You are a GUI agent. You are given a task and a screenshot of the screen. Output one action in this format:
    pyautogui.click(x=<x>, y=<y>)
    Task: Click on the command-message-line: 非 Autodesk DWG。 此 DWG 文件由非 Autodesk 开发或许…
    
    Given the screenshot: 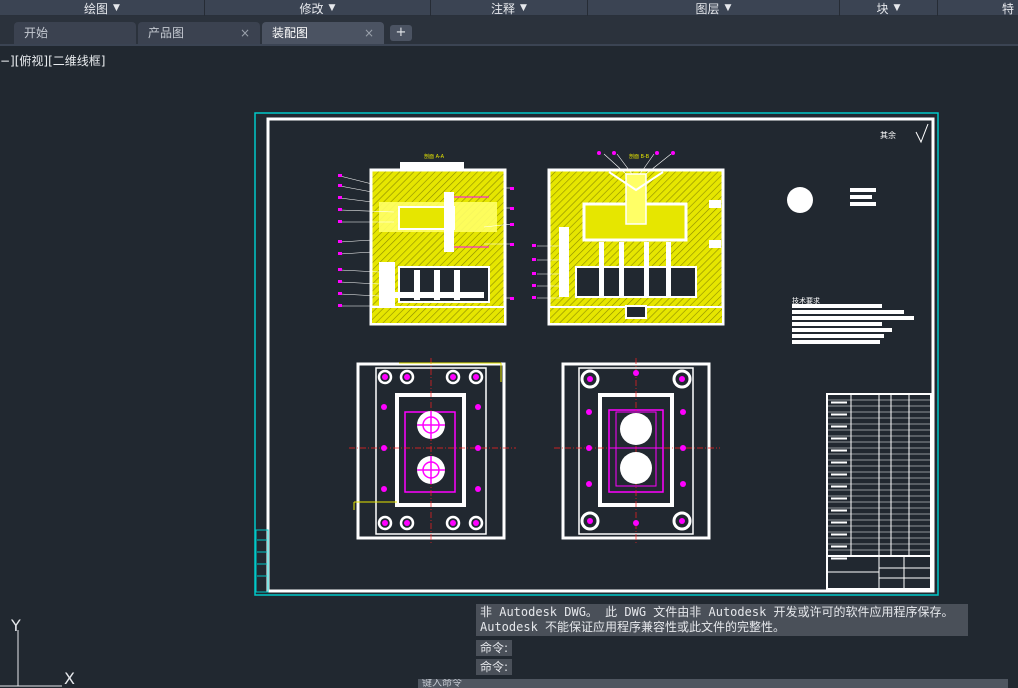 What is the action you would take?
    pyautogui.click(x=717, y=612)
    